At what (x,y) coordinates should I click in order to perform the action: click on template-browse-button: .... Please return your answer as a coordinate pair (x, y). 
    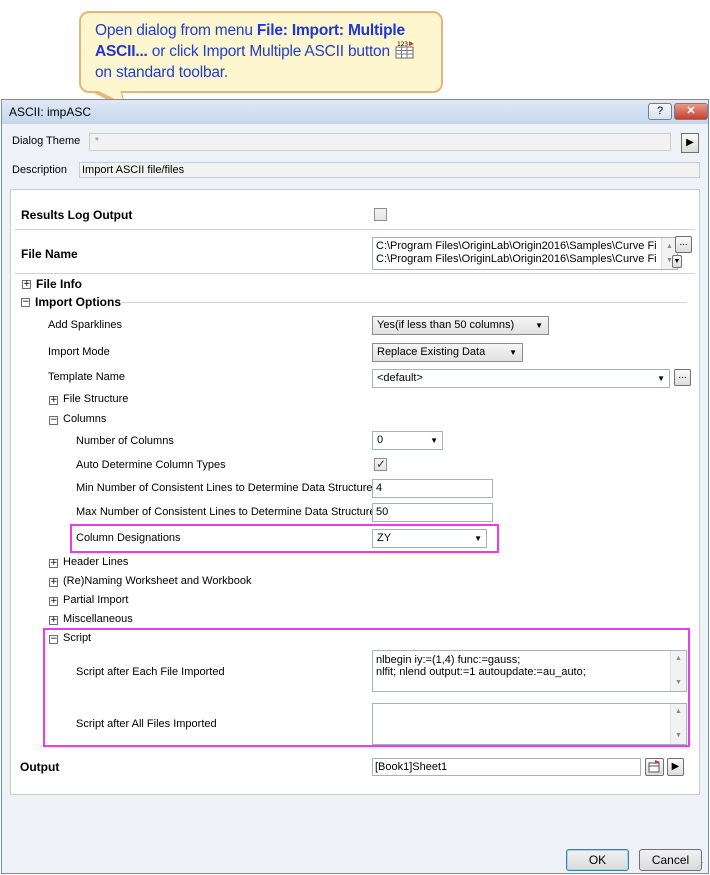
    Looking at the image, I should click on (682, 377).